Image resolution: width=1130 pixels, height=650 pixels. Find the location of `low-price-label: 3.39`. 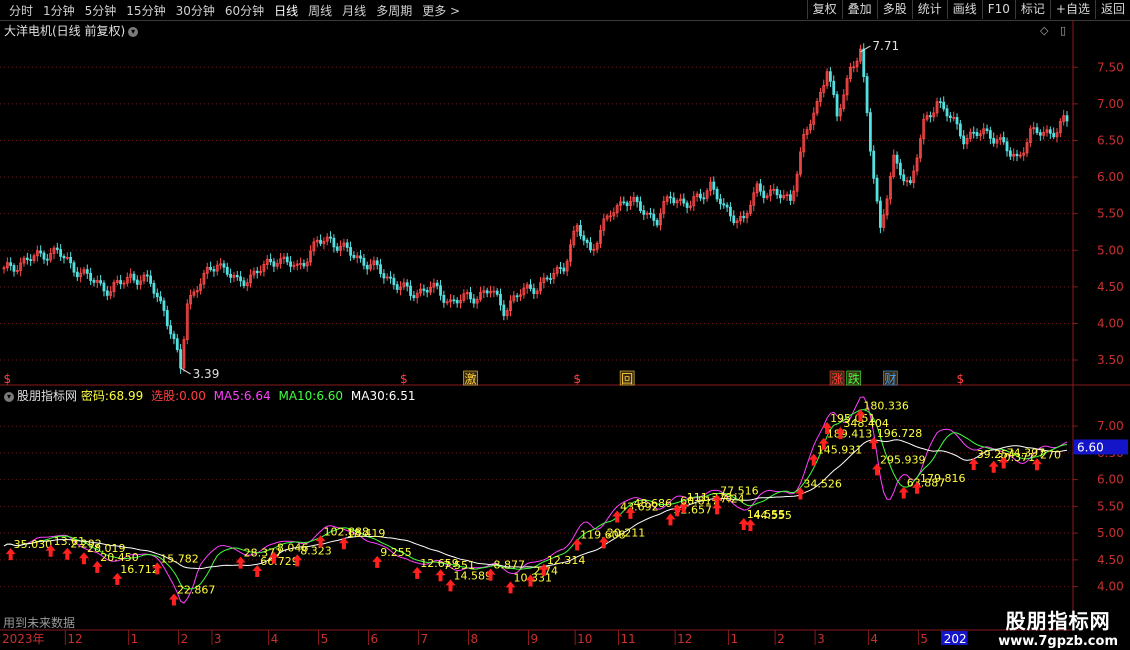

low-price-label: 3.39 is located at coordinates (206, 374).